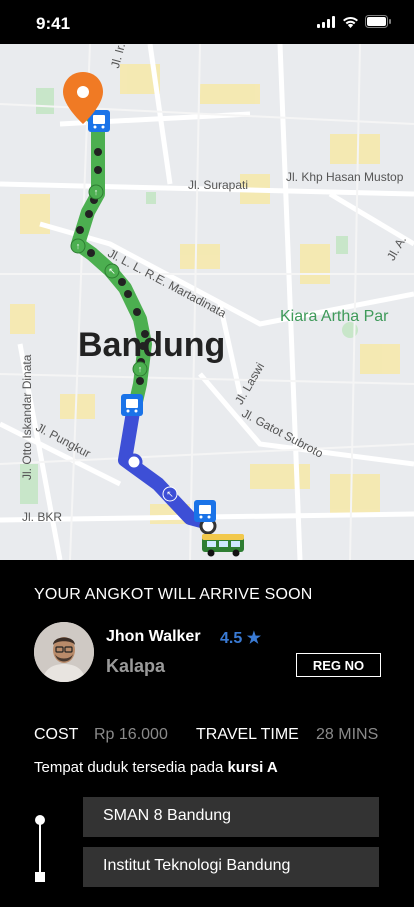  Describe the element at coordinates (42, 517) in the screenshot. I see `street-label: Jl. BKR` at that location.